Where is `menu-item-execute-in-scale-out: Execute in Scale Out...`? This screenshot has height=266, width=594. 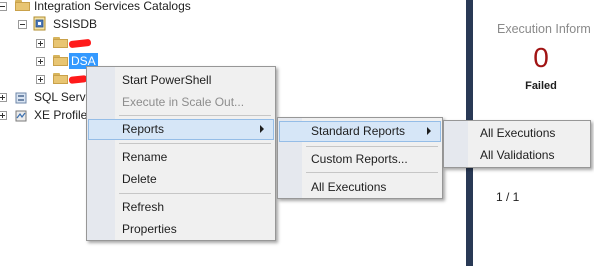 menu-item-execute-in-scale-out: Execute in Scale Out... is located at coordinates (181, 102).